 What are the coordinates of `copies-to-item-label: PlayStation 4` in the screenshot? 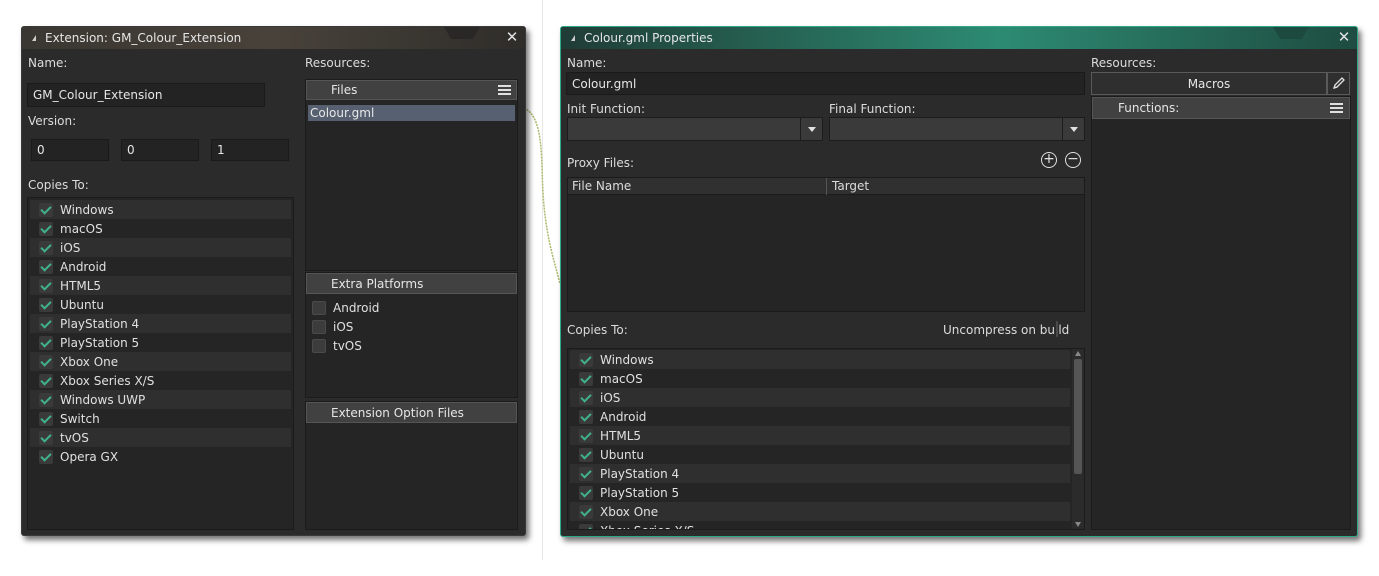 It's located at (640, 473).